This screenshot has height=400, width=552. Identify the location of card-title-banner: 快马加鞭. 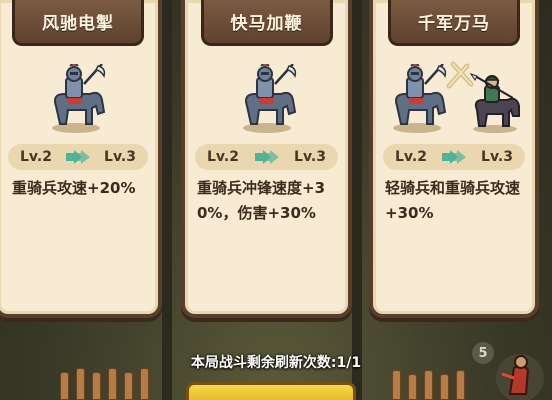
(266, 23).